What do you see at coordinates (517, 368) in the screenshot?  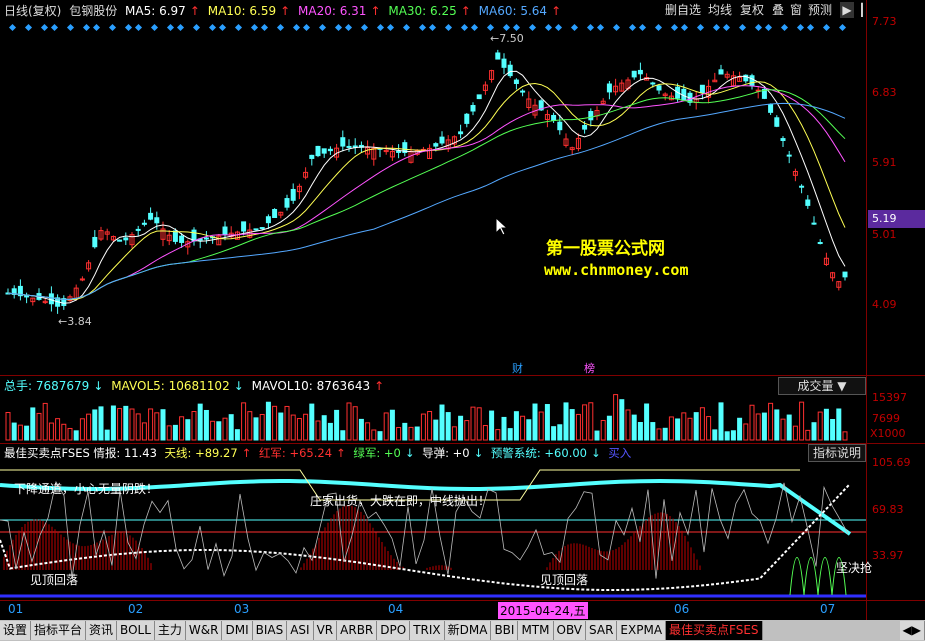 I see `finance-marker: 财` at bounding box center [517, 368].